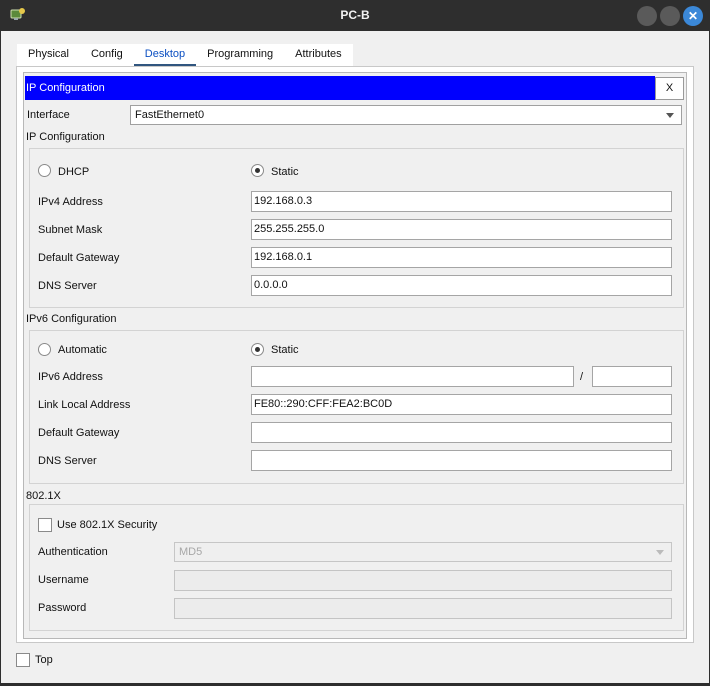  Describe the element at coordinates (70, 377) in the screenshot. I see `ipv6-address-label: IPv6 Address` at that location.